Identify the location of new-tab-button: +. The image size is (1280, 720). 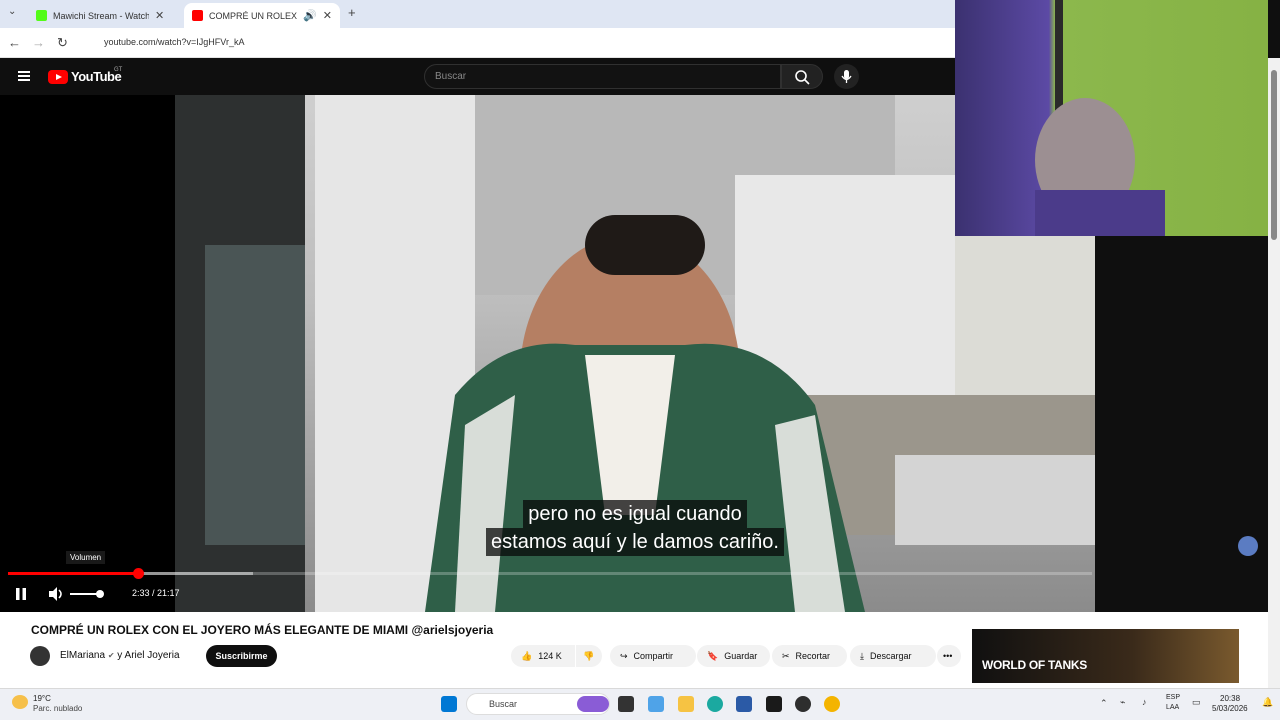
(352, 12).